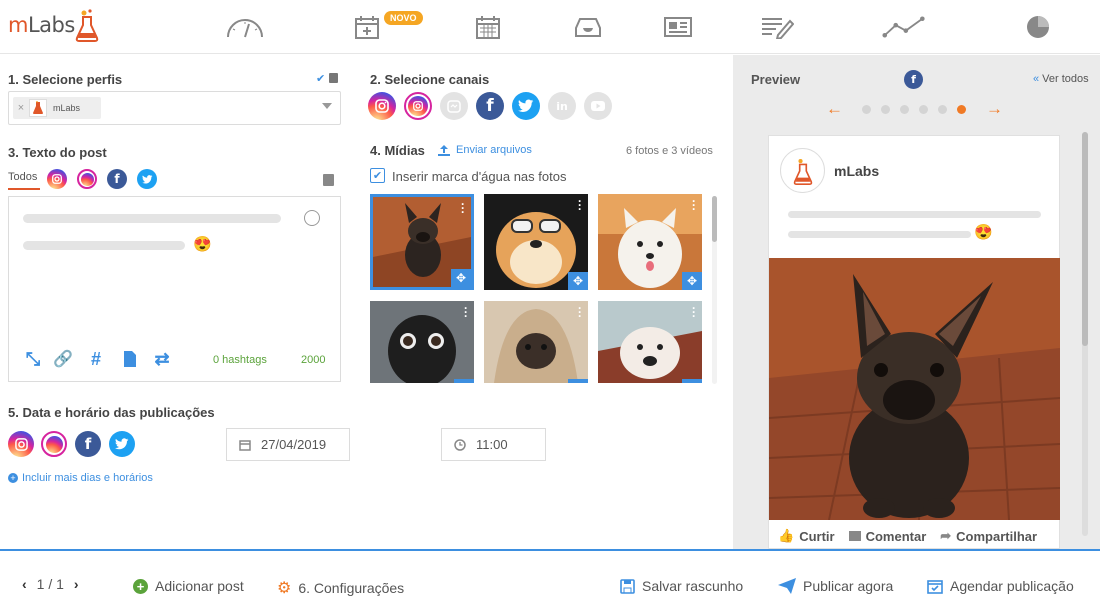  I want to click on trash-icon, so click(333, 78).